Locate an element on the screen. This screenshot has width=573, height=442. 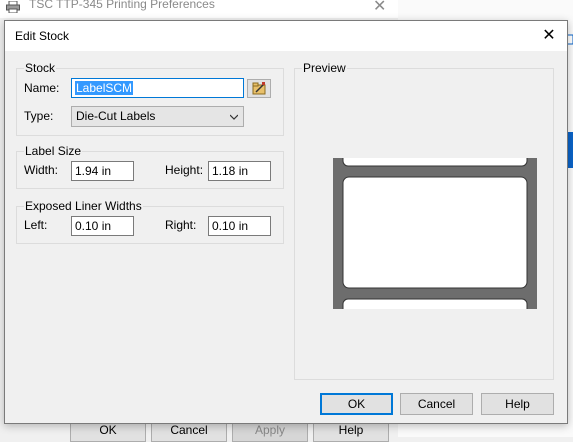
folder-edit-icon is located at coordinates (259, 88).